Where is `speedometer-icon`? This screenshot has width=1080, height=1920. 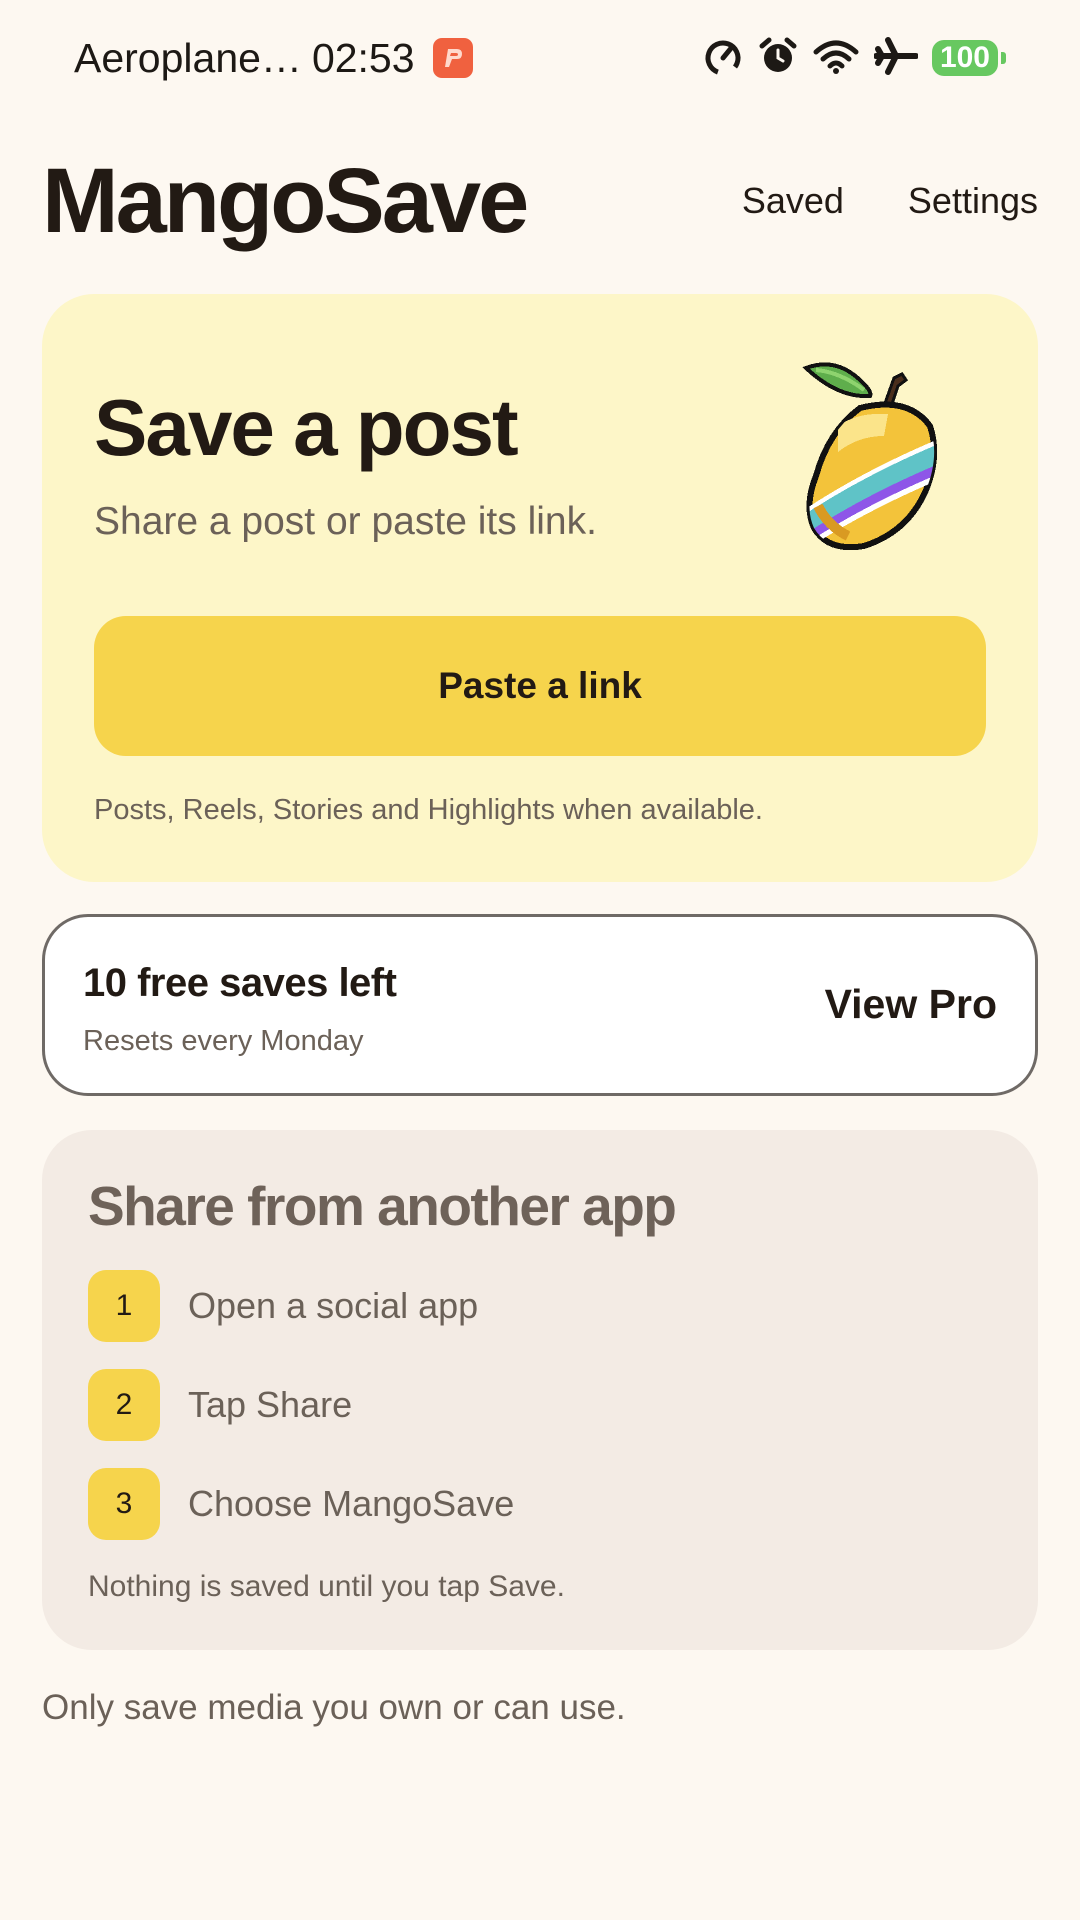 speedometer-icon is located at coordinates (723, 58).